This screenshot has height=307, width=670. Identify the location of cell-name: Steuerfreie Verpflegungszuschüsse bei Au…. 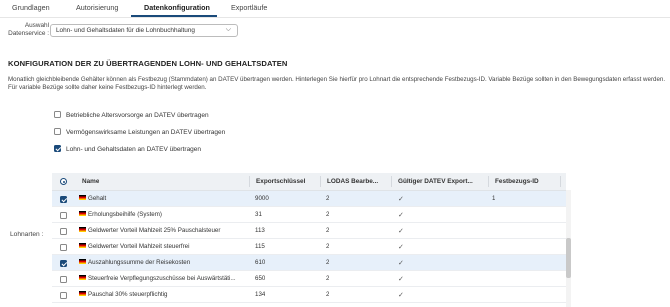
(163, 278).